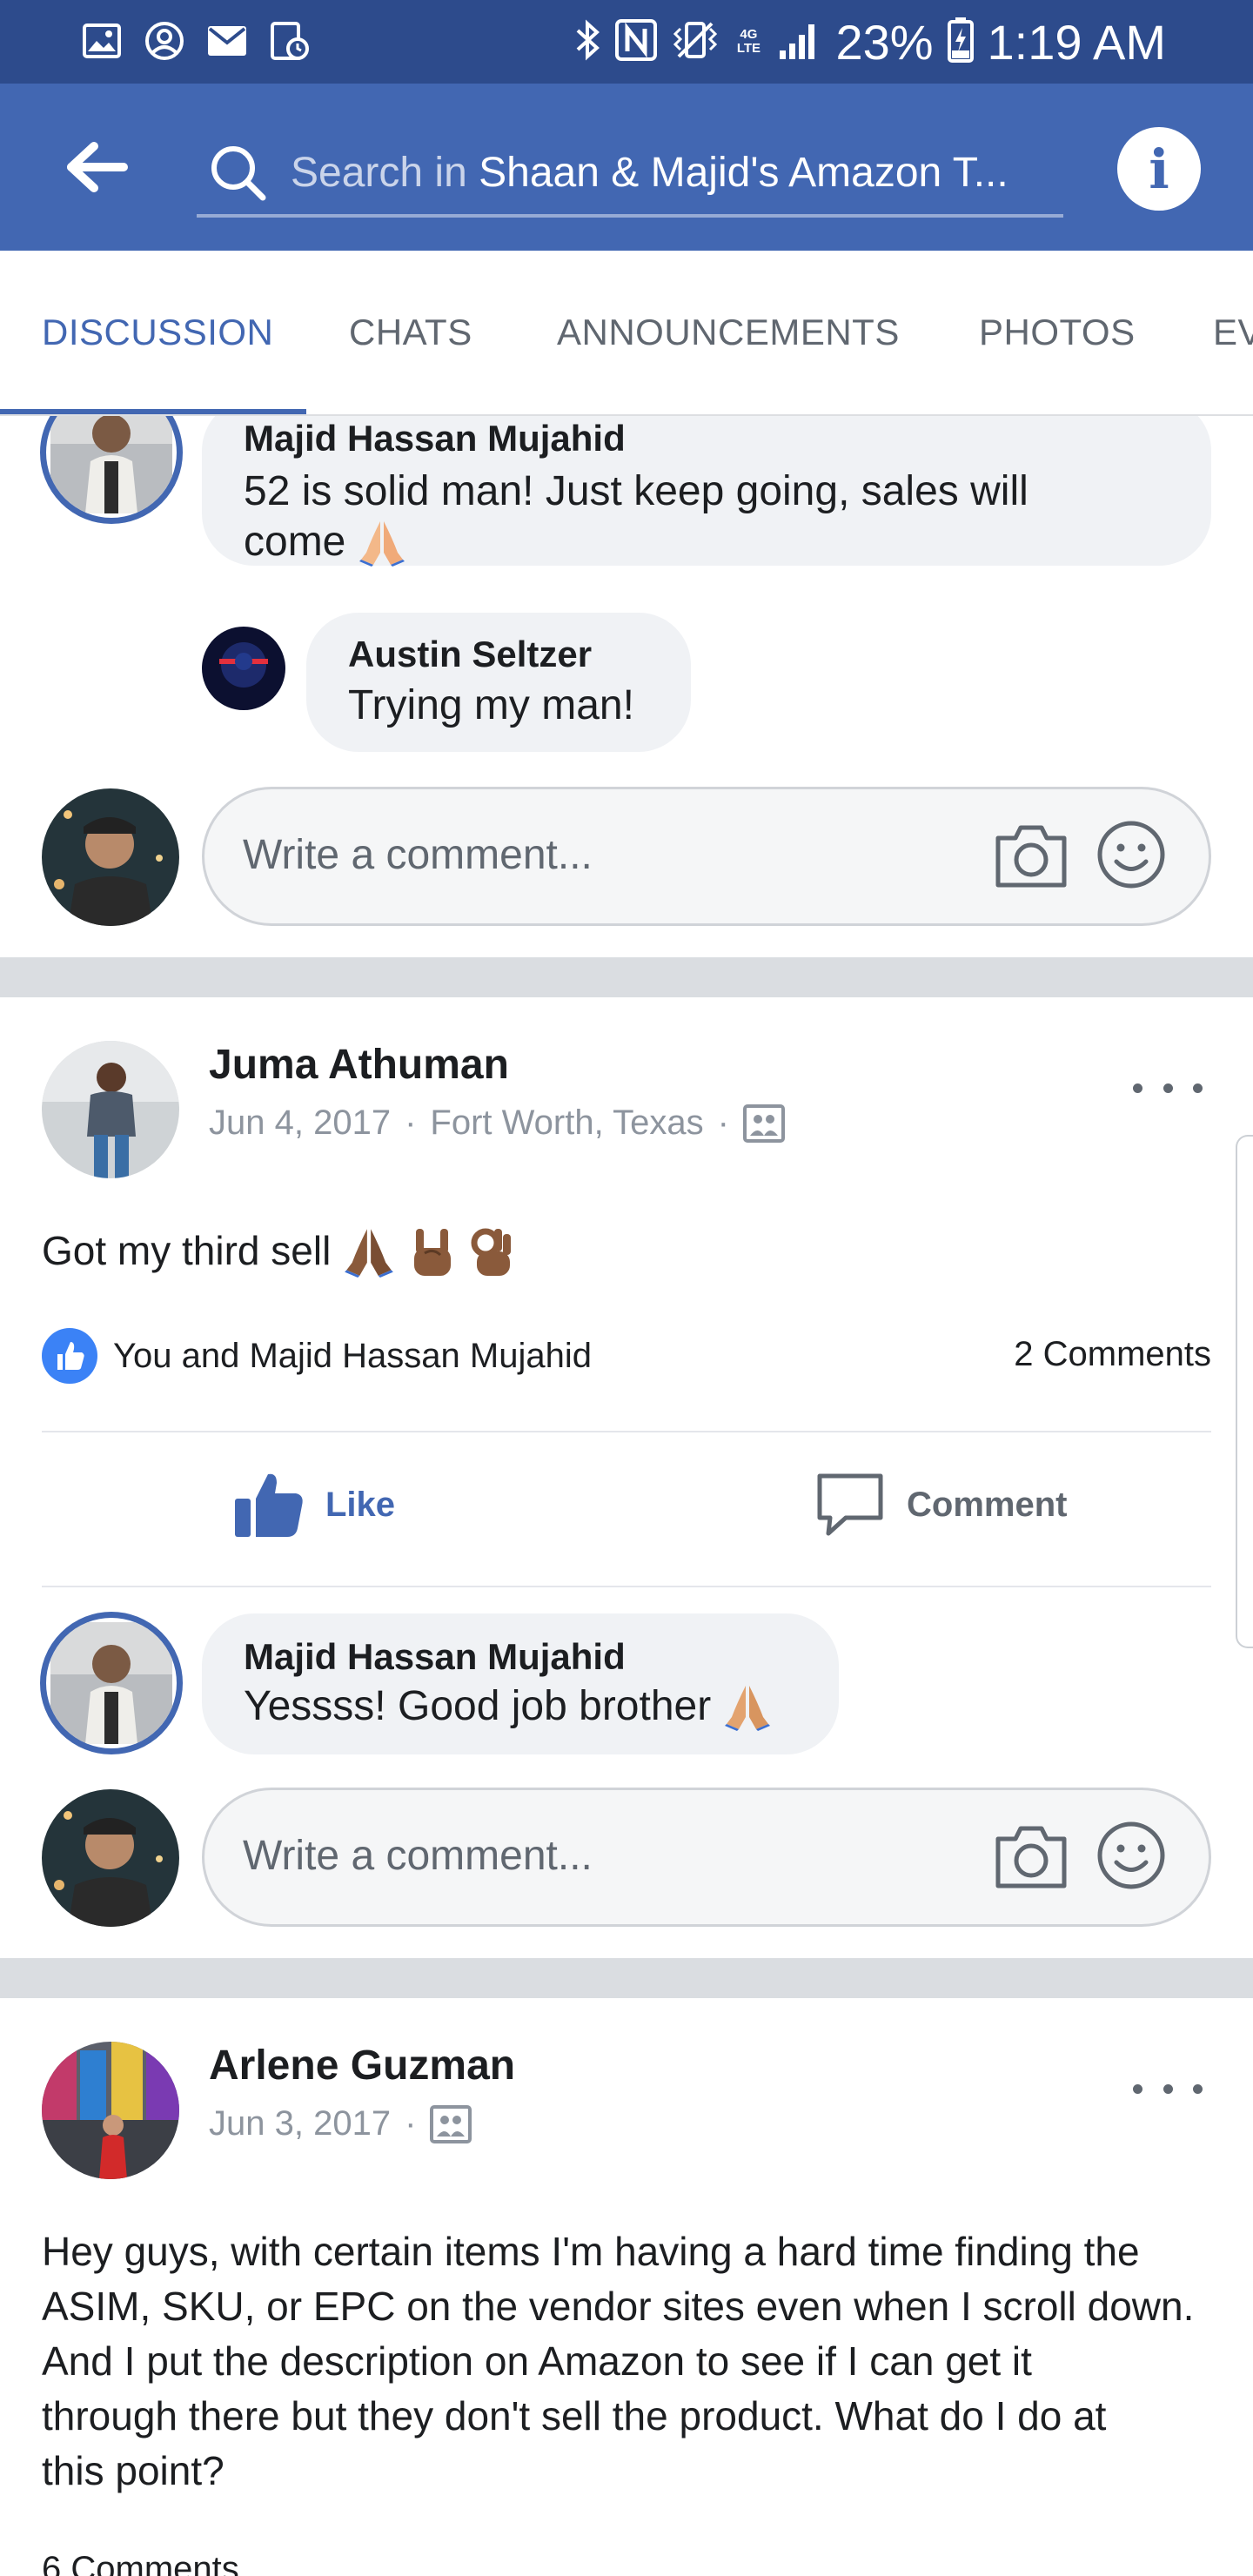 This screenshot has width=1253, height=2576. Describe the element at coordinates (360, 1504) in the screenshot. I see `like-label: Like` at that location.